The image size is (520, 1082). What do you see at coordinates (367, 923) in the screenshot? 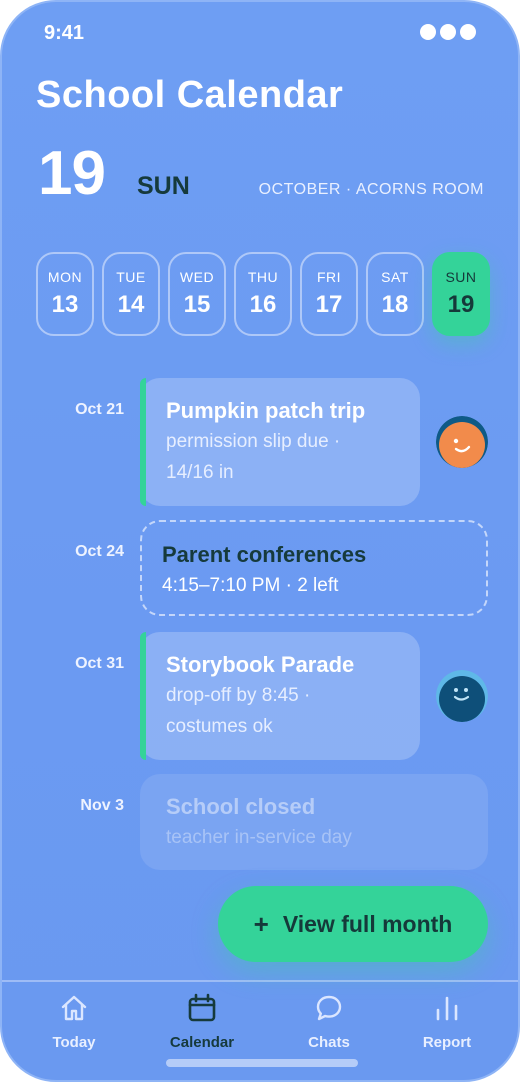
I see `button-label: View full month` at bounding box center [367, 923].